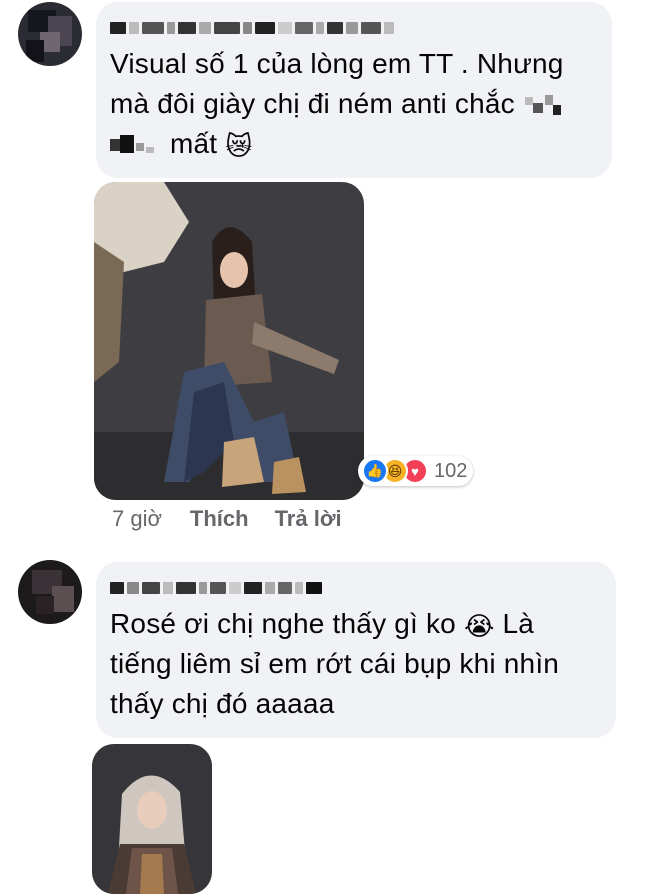 Image resolution: width=660 pixels, height=894 pixels. What do you see at coordinates (479, 625) in the screenshot?
I see `loudly-crying-emoji-icon: 😭` at bounding box center [479, 625].